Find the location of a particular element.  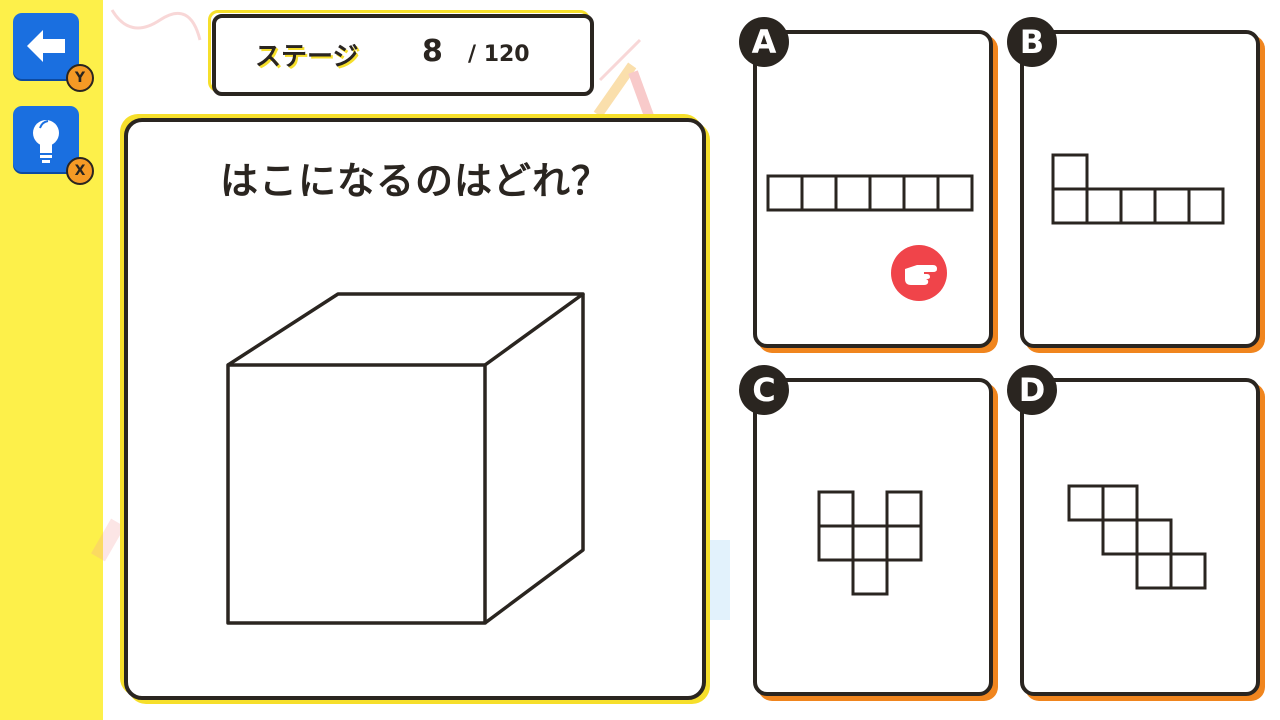

choice-card-a is located at coordinates (873, 189).